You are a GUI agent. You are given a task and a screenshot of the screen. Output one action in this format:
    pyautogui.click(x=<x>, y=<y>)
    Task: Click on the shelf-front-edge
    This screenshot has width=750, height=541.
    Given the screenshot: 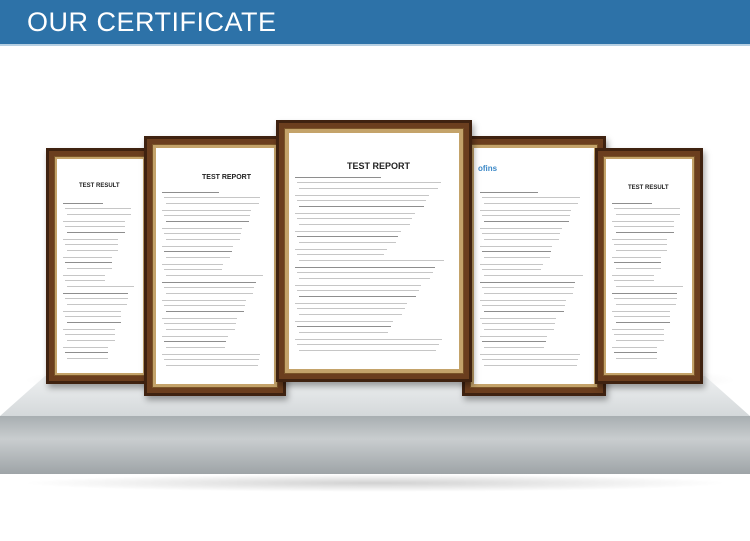 What is the action you would take?
    pyautogui.click(x=375, y=445)
    